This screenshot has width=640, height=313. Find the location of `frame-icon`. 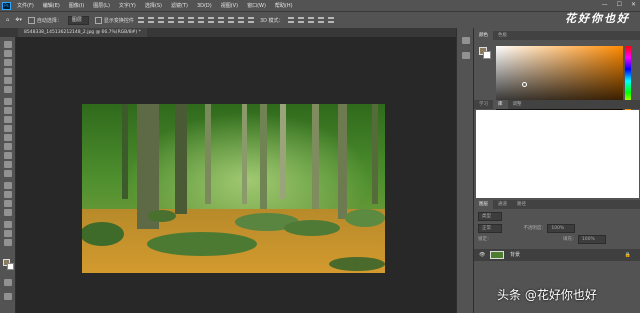

frame-icon is located at coordinates (8, 89).